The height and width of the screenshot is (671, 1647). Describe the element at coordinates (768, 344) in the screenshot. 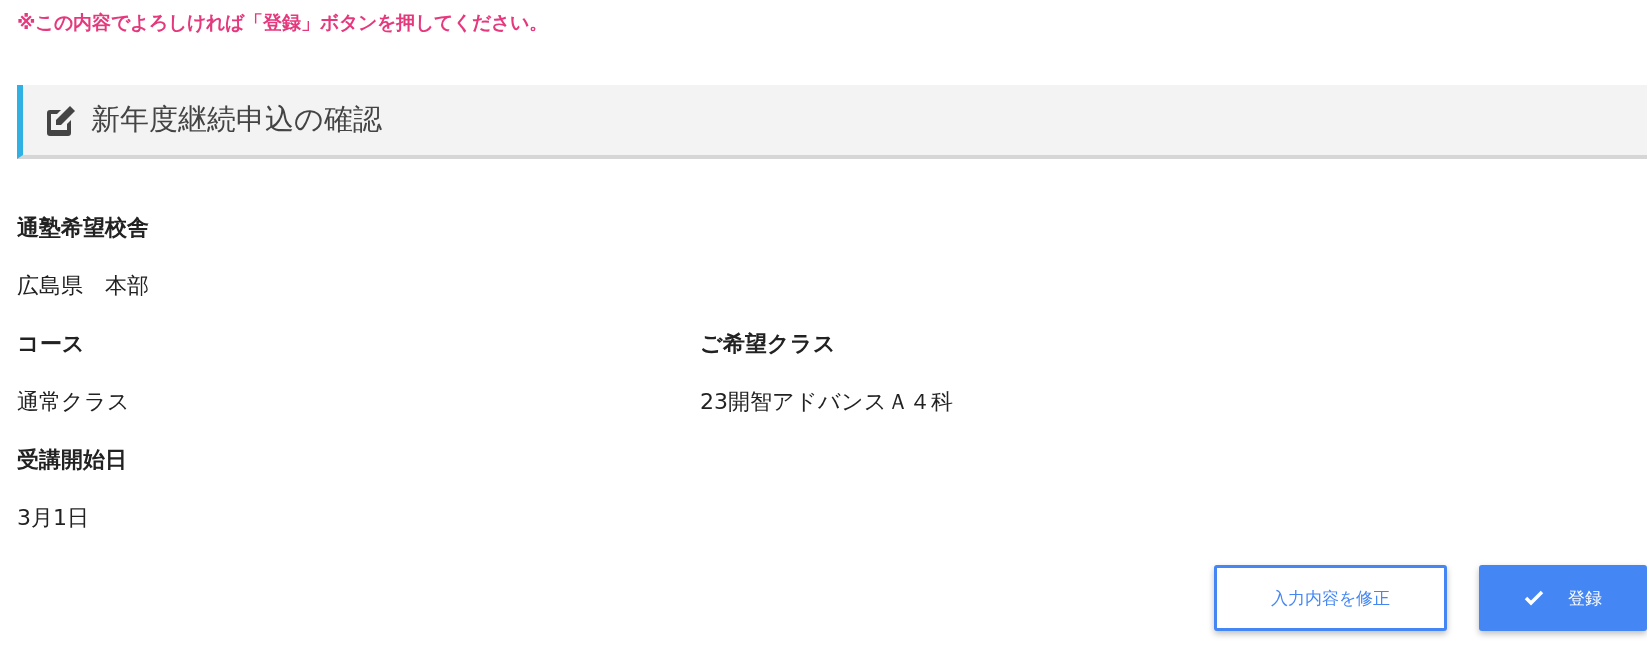

I see `field-label: ご希望クラス` at that location.